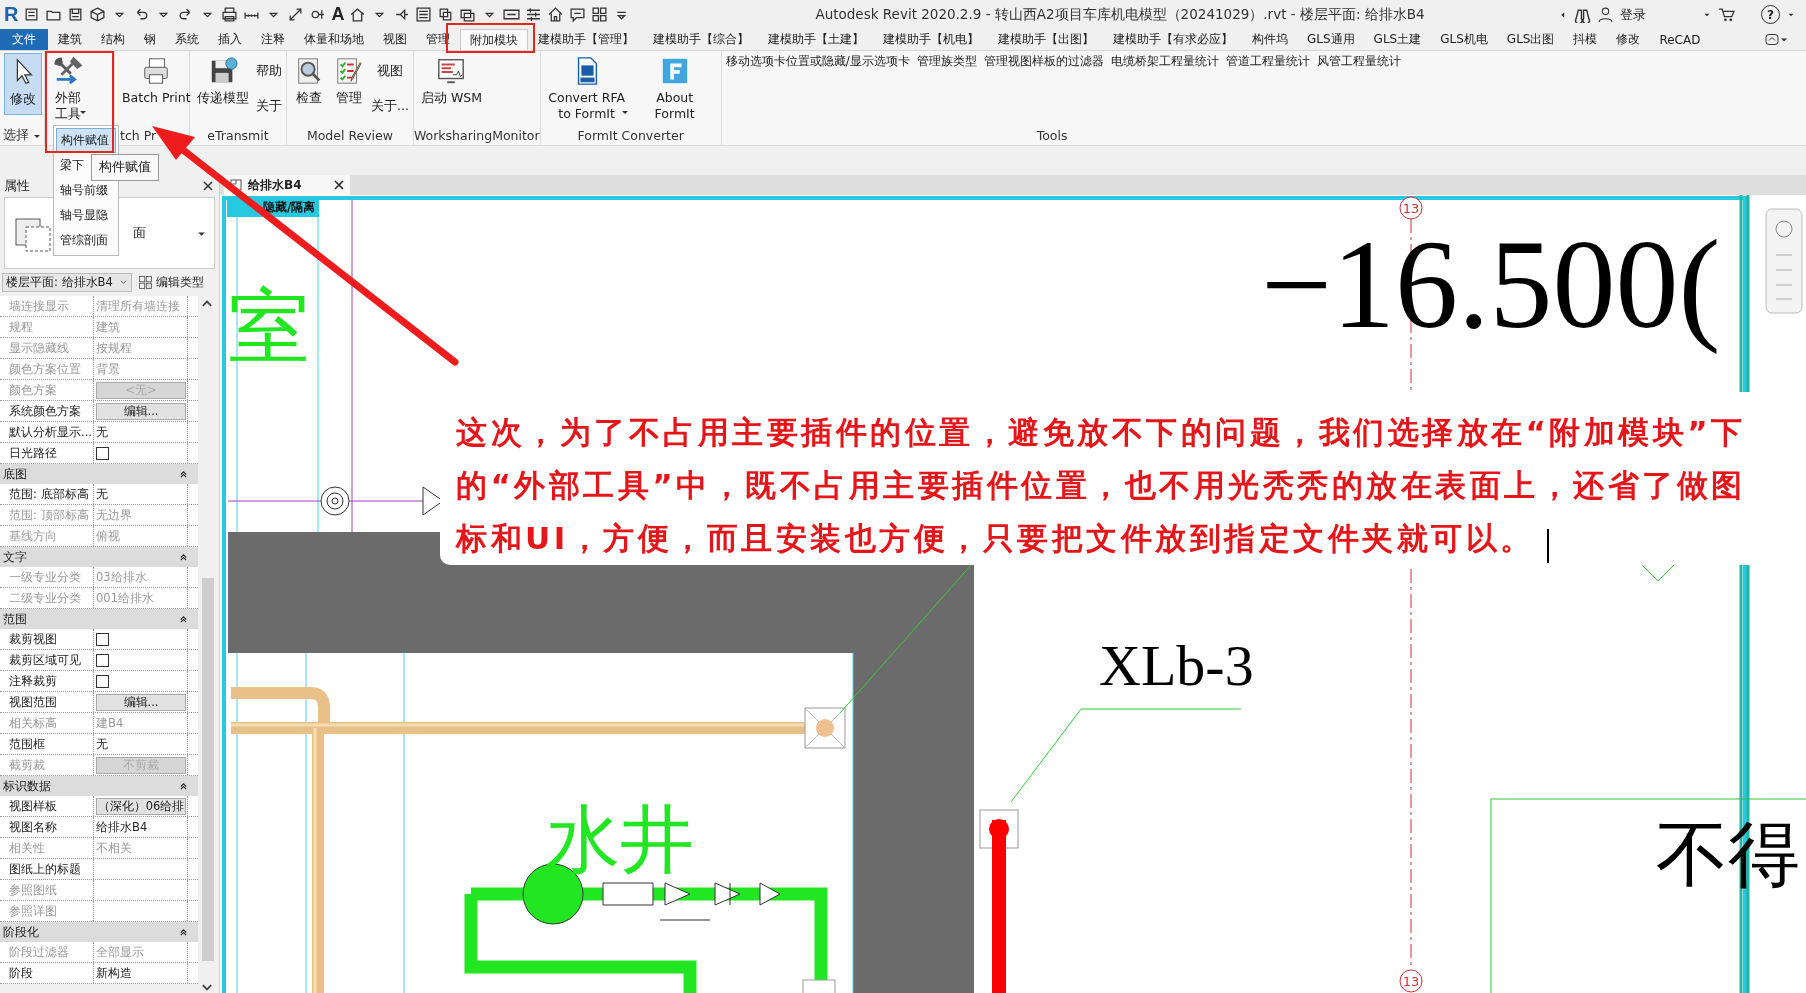 Image resolution: width=1806 pixels, height=993 pixels. Describe the element at coordinates (21, 932) in the screenshot. I see `group-title: 阶段化` at that location.